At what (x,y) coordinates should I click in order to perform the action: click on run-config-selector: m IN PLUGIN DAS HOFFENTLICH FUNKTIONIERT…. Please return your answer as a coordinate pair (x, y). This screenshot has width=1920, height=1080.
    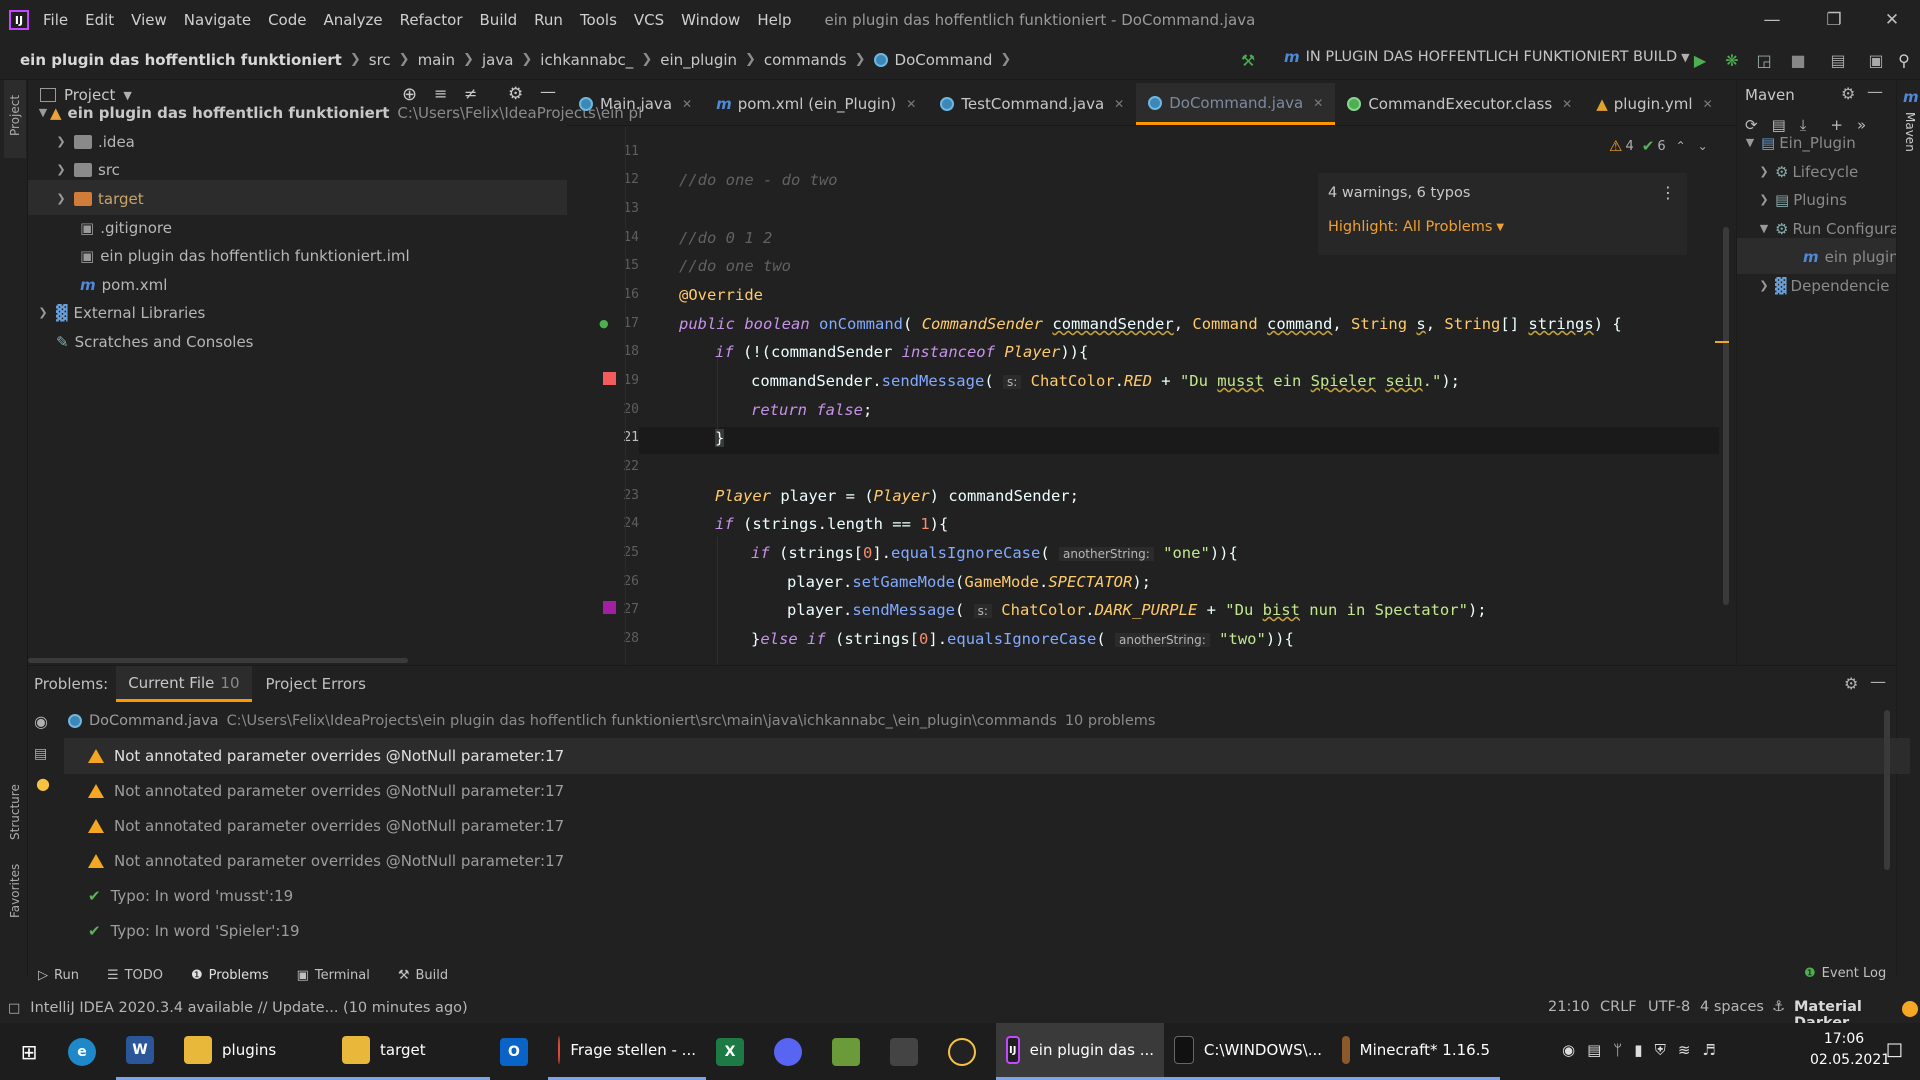
    Looking at the image, I should click on (1487, 57).